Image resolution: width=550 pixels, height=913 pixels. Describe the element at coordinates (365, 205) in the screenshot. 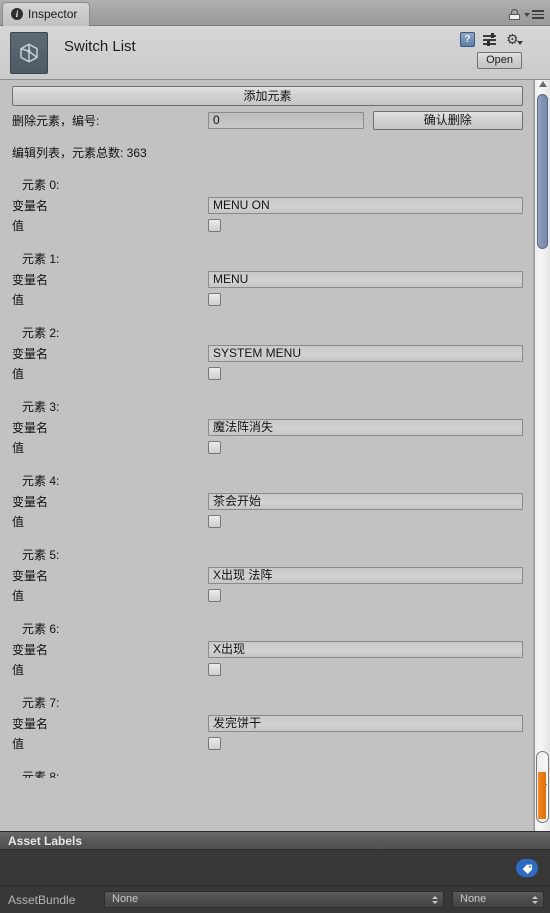

I see `element-name-input: MENU ON` at that location.